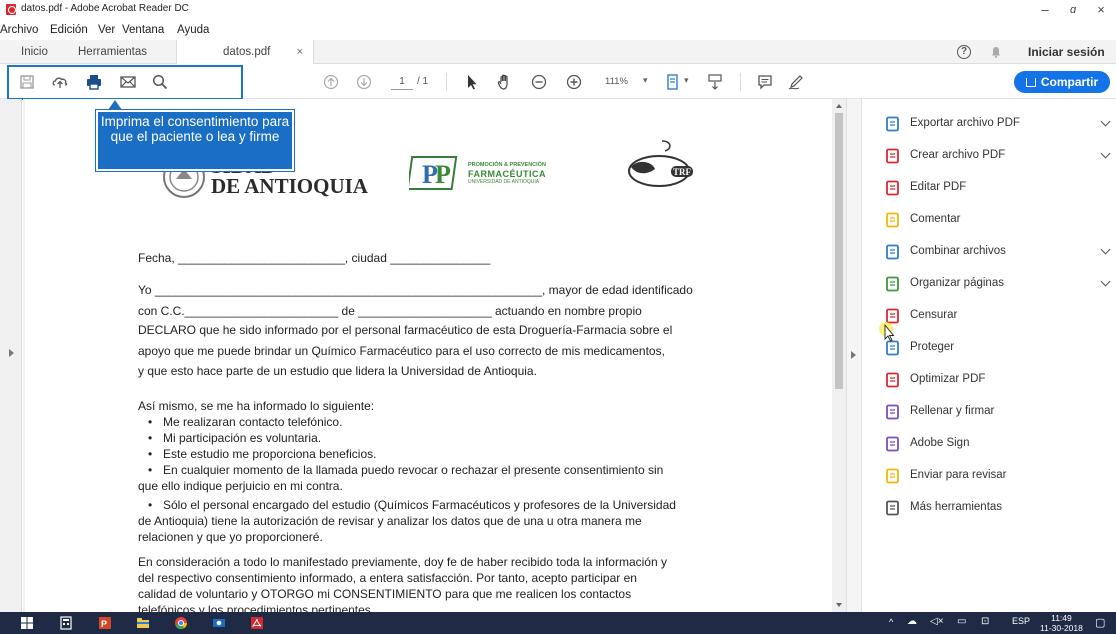 The height and width of the screenshot is (634, 1116). Describe the element at coordinates (892, 284) in the screenshot. I see `organize-icon` at that location.